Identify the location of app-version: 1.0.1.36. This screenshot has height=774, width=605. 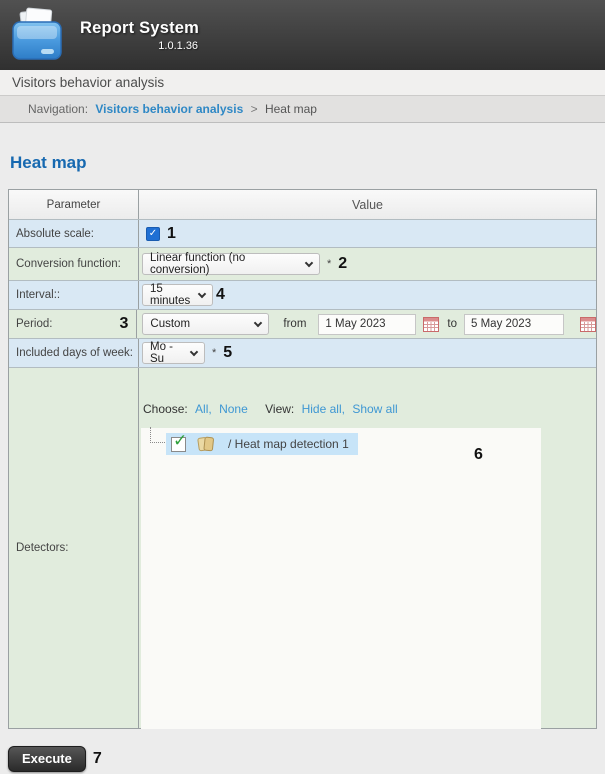
(178, 45).